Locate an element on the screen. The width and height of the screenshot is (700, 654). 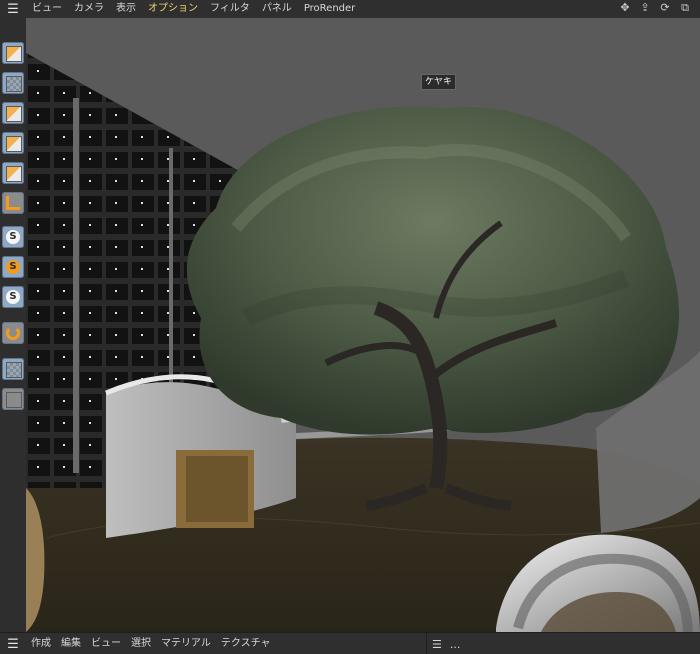
menu-display: 表示 is located at coordinates (126, 9).